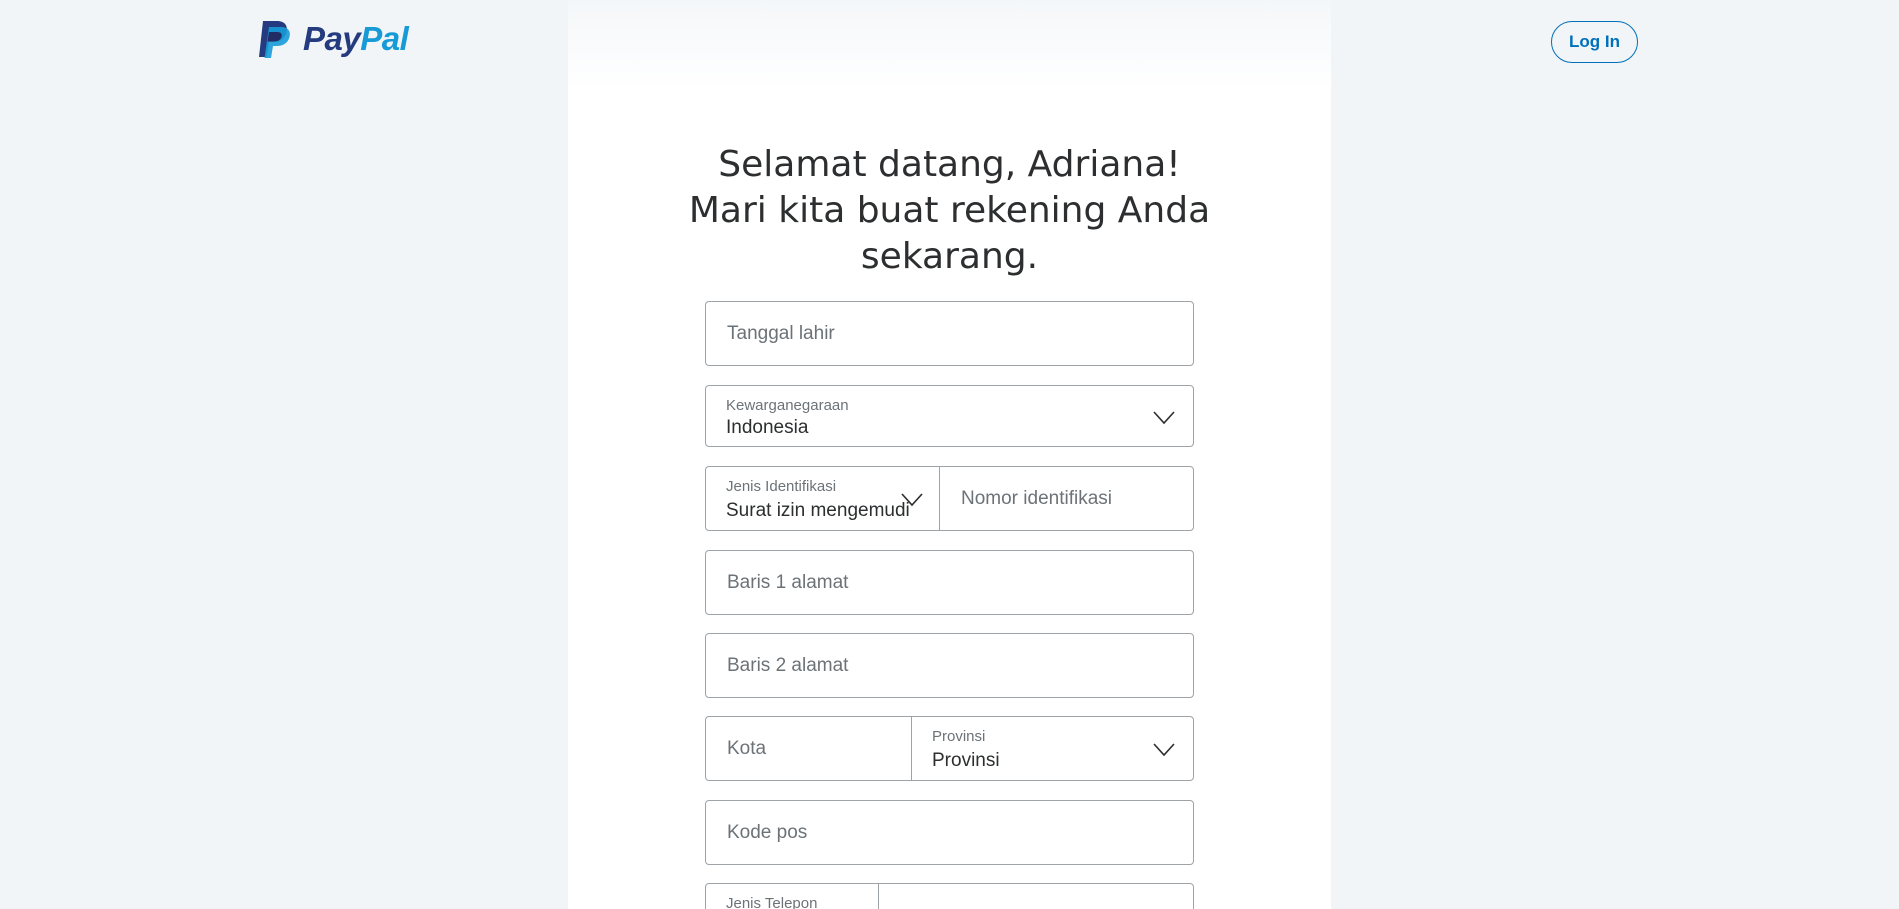 The height and width of the screenshot is (909, 1899). I want to click on dob-placeholder: Tanggal lahir, so click(781, 333).